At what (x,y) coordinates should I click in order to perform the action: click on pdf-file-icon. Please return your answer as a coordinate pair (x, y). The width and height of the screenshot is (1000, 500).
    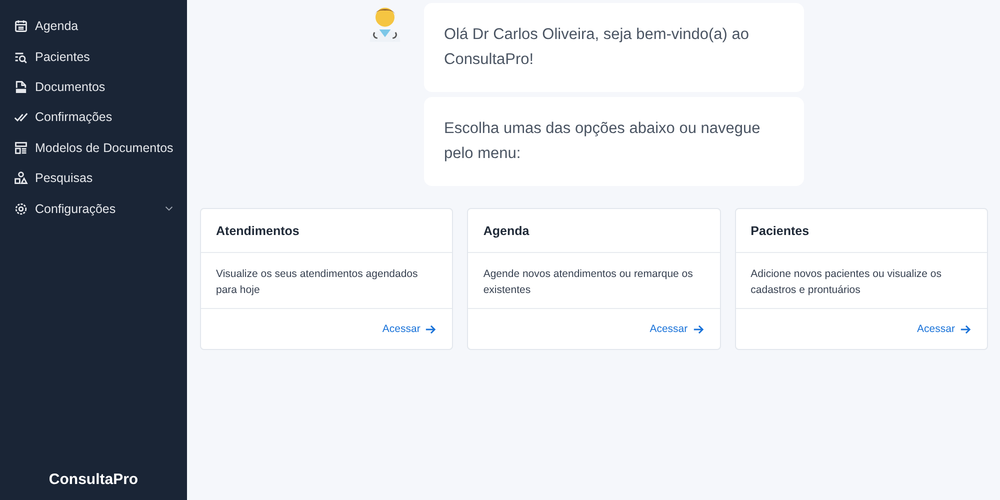
    Looking at the image, I should click on (21, 87).